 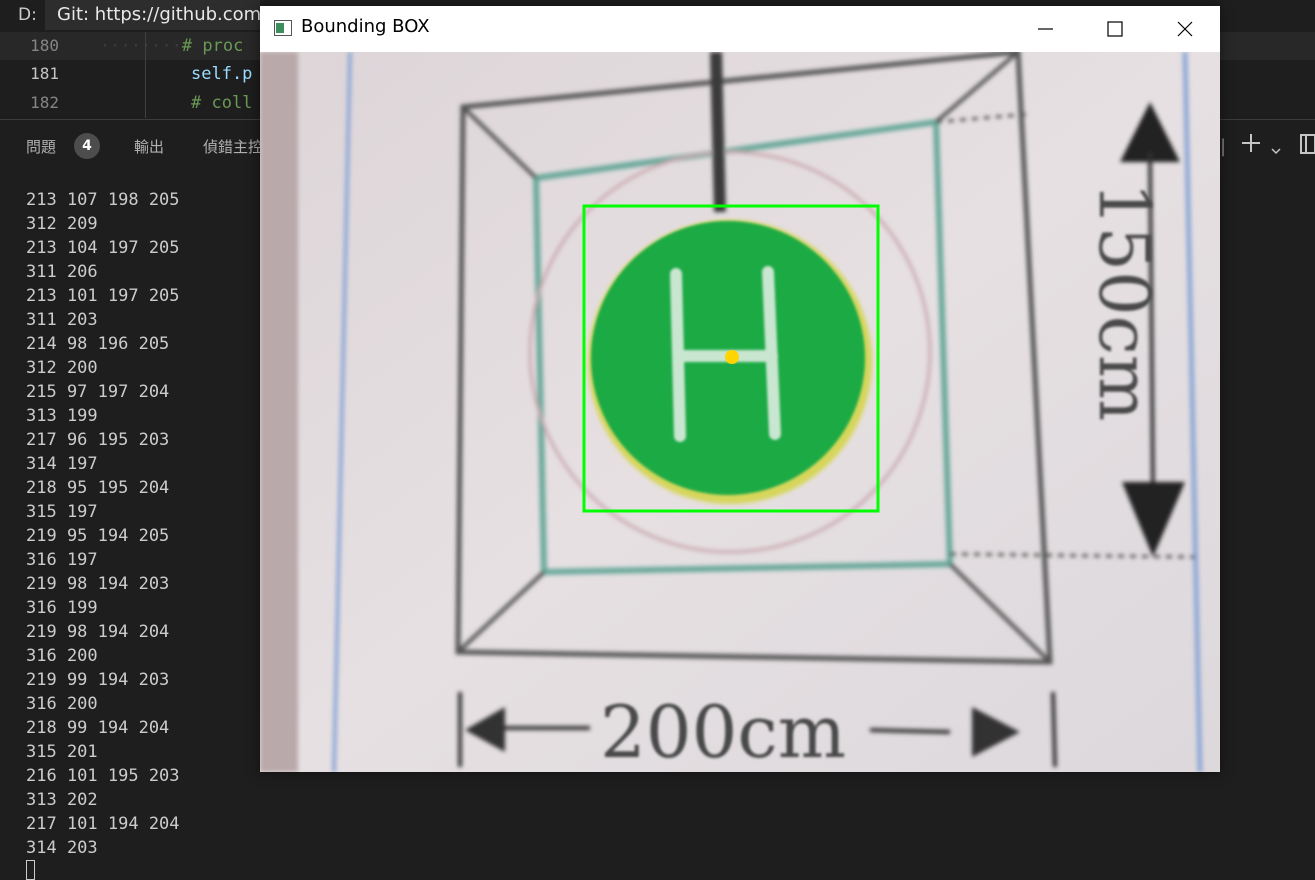 What do you see at coordinates (62, 320) in the screenshot?
I see `terminal-line: 311 203` at bounding box center [62, 320].